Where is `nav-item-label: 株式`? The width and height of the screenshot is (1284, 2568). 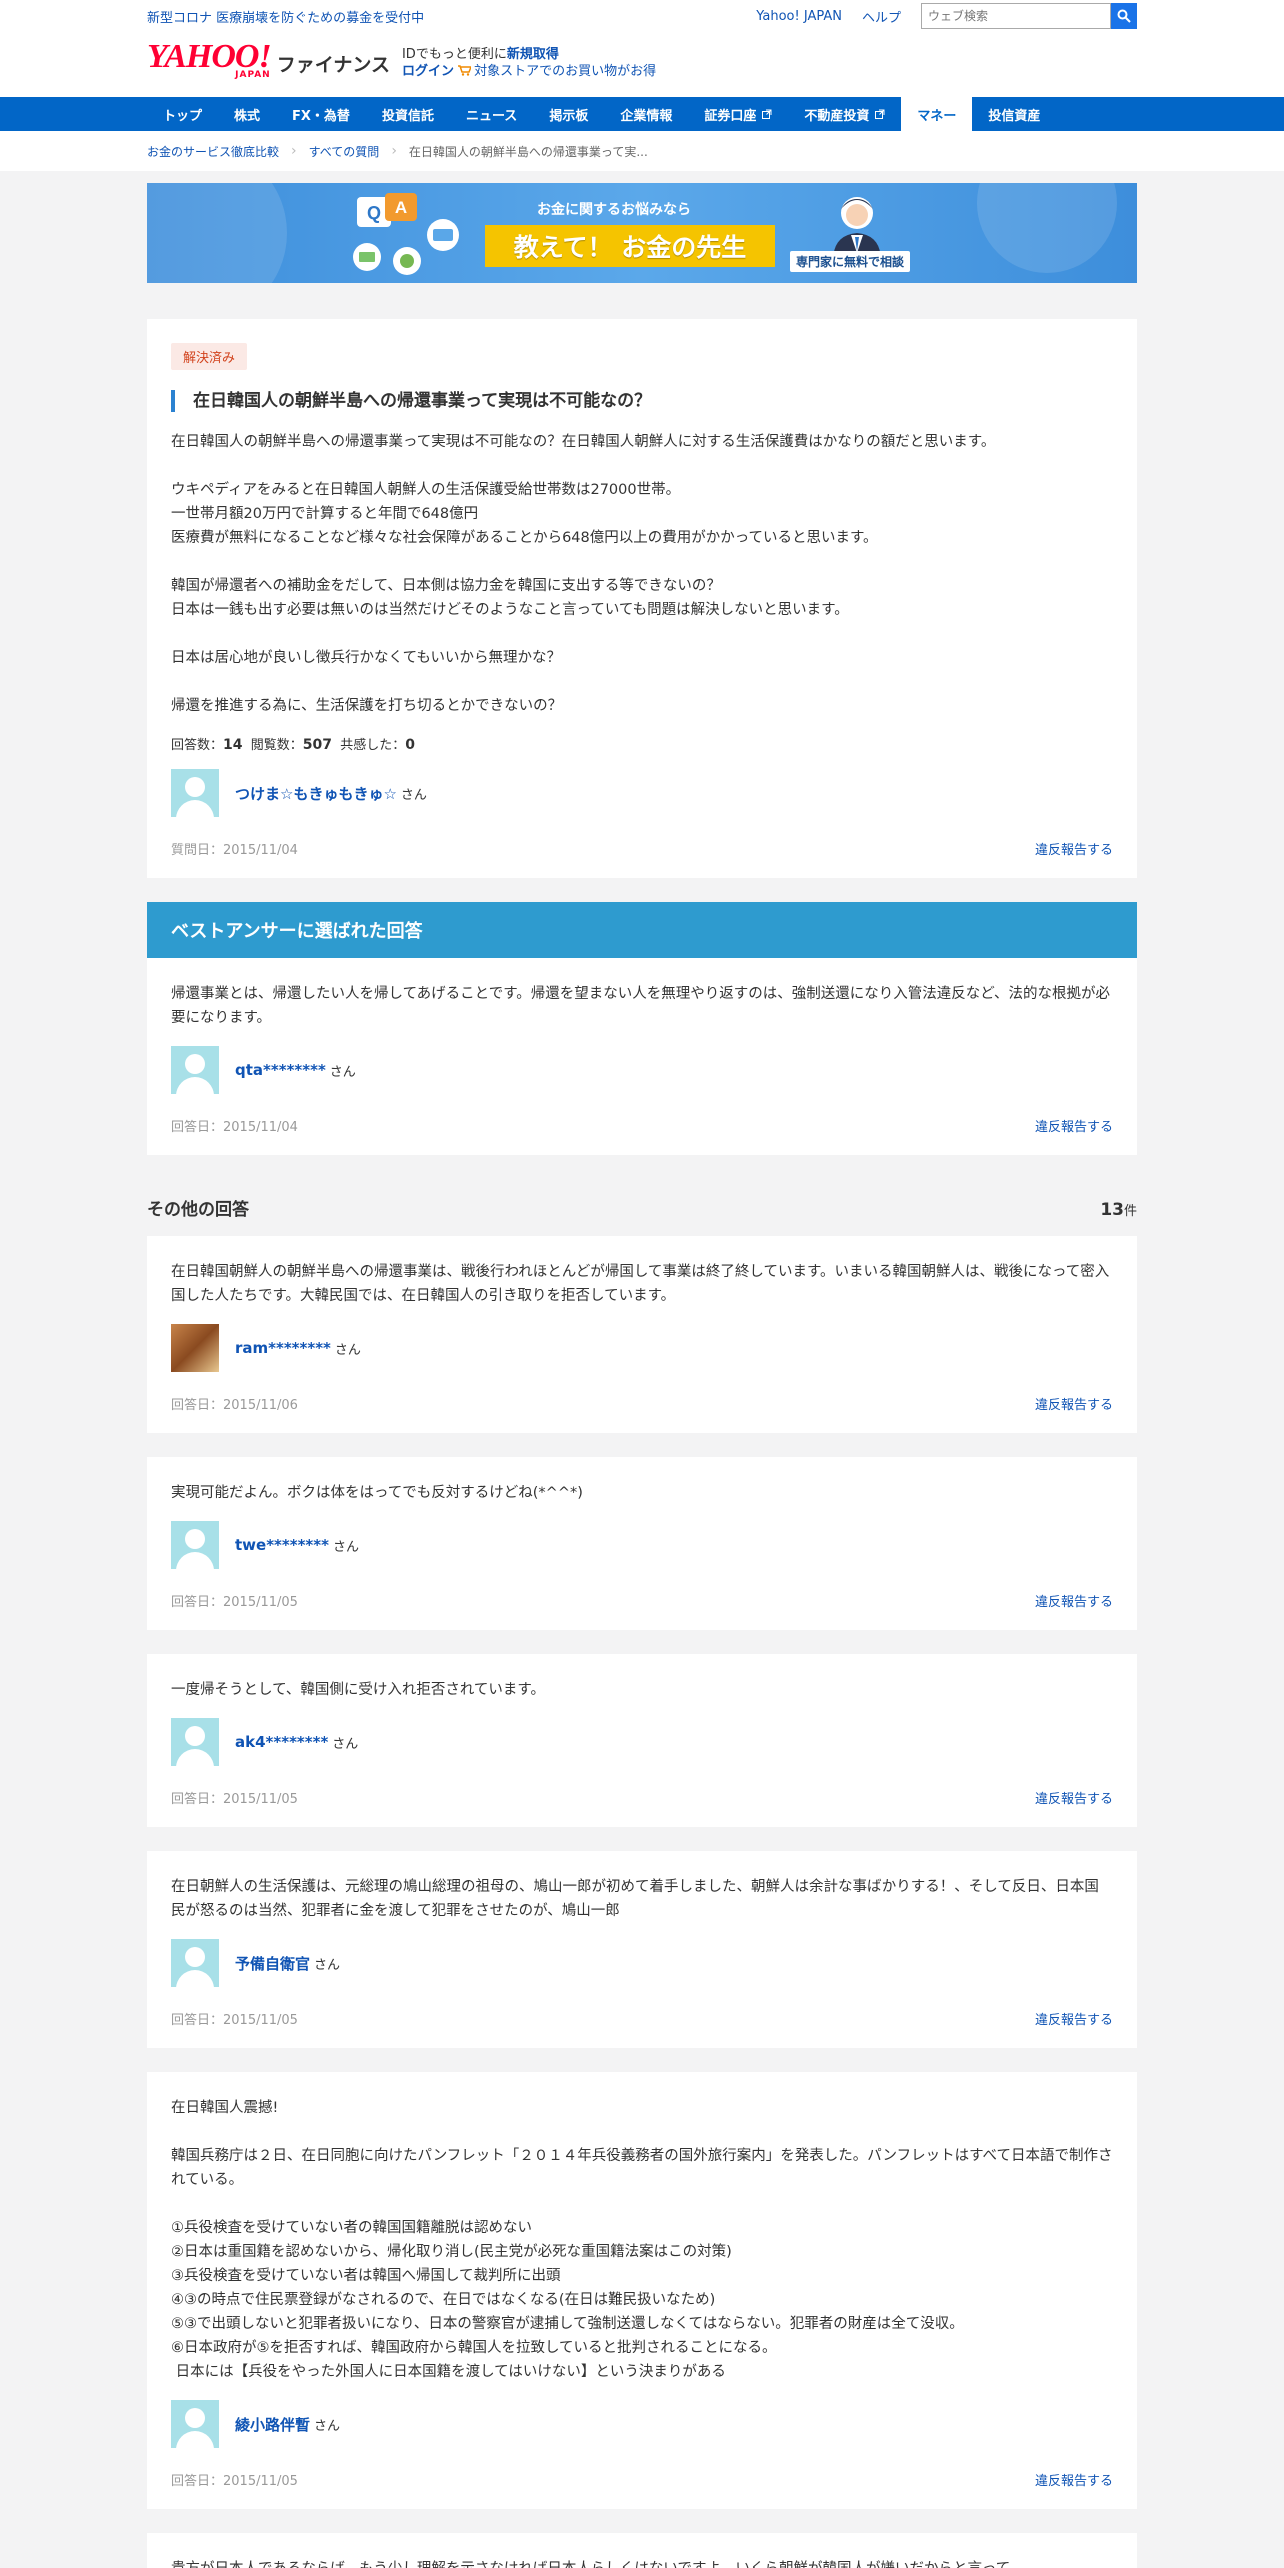 nav-item-label: 株式 is located at coordinates (247, 116).